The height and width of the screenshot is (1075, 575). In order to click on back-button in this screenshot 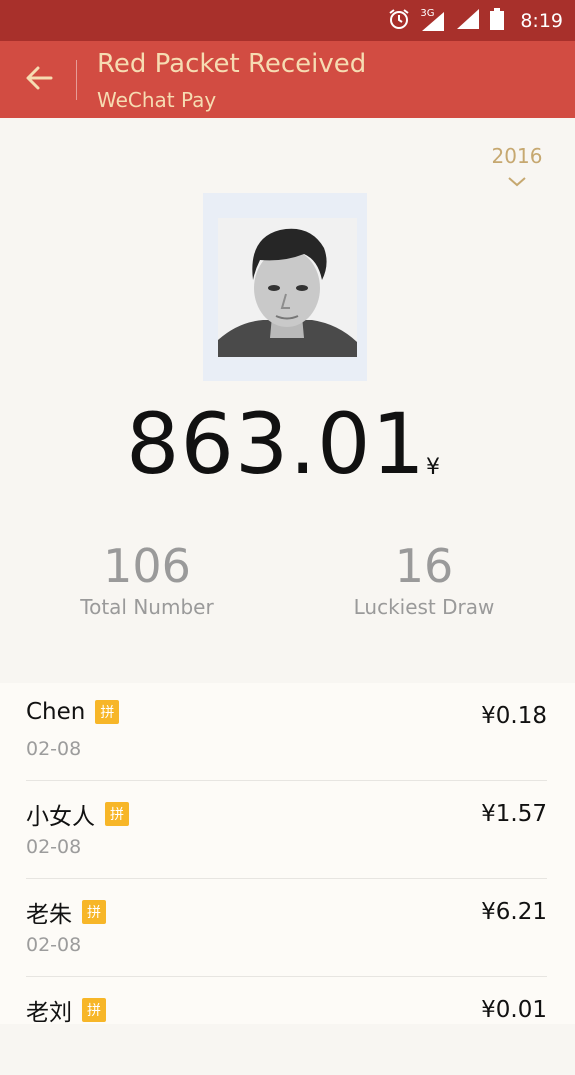, I will do `click(39, 80)`.